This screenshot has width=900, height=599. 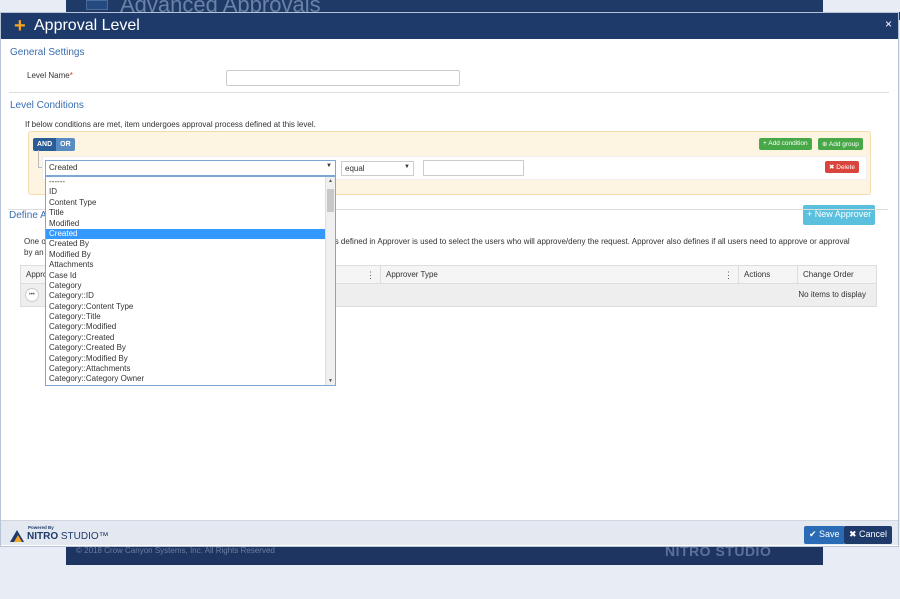 I want to click on dropdown-option: Title, so click(x=190, y=213).